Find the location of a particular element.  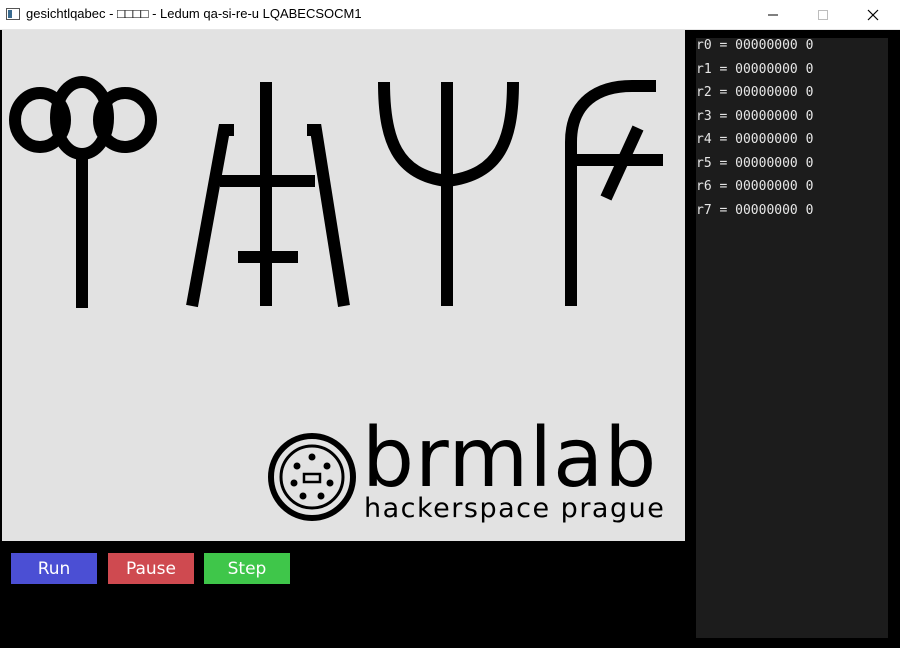

maximize-button is located at coordinates (823, 14).